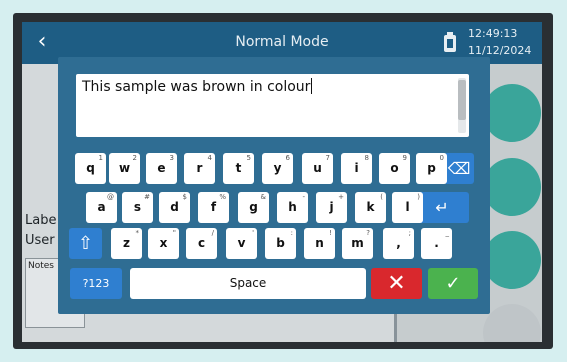  Describe the element at coordinates (248, 158) in the screenshot. I see `key-secondary-label: 5` at that location.